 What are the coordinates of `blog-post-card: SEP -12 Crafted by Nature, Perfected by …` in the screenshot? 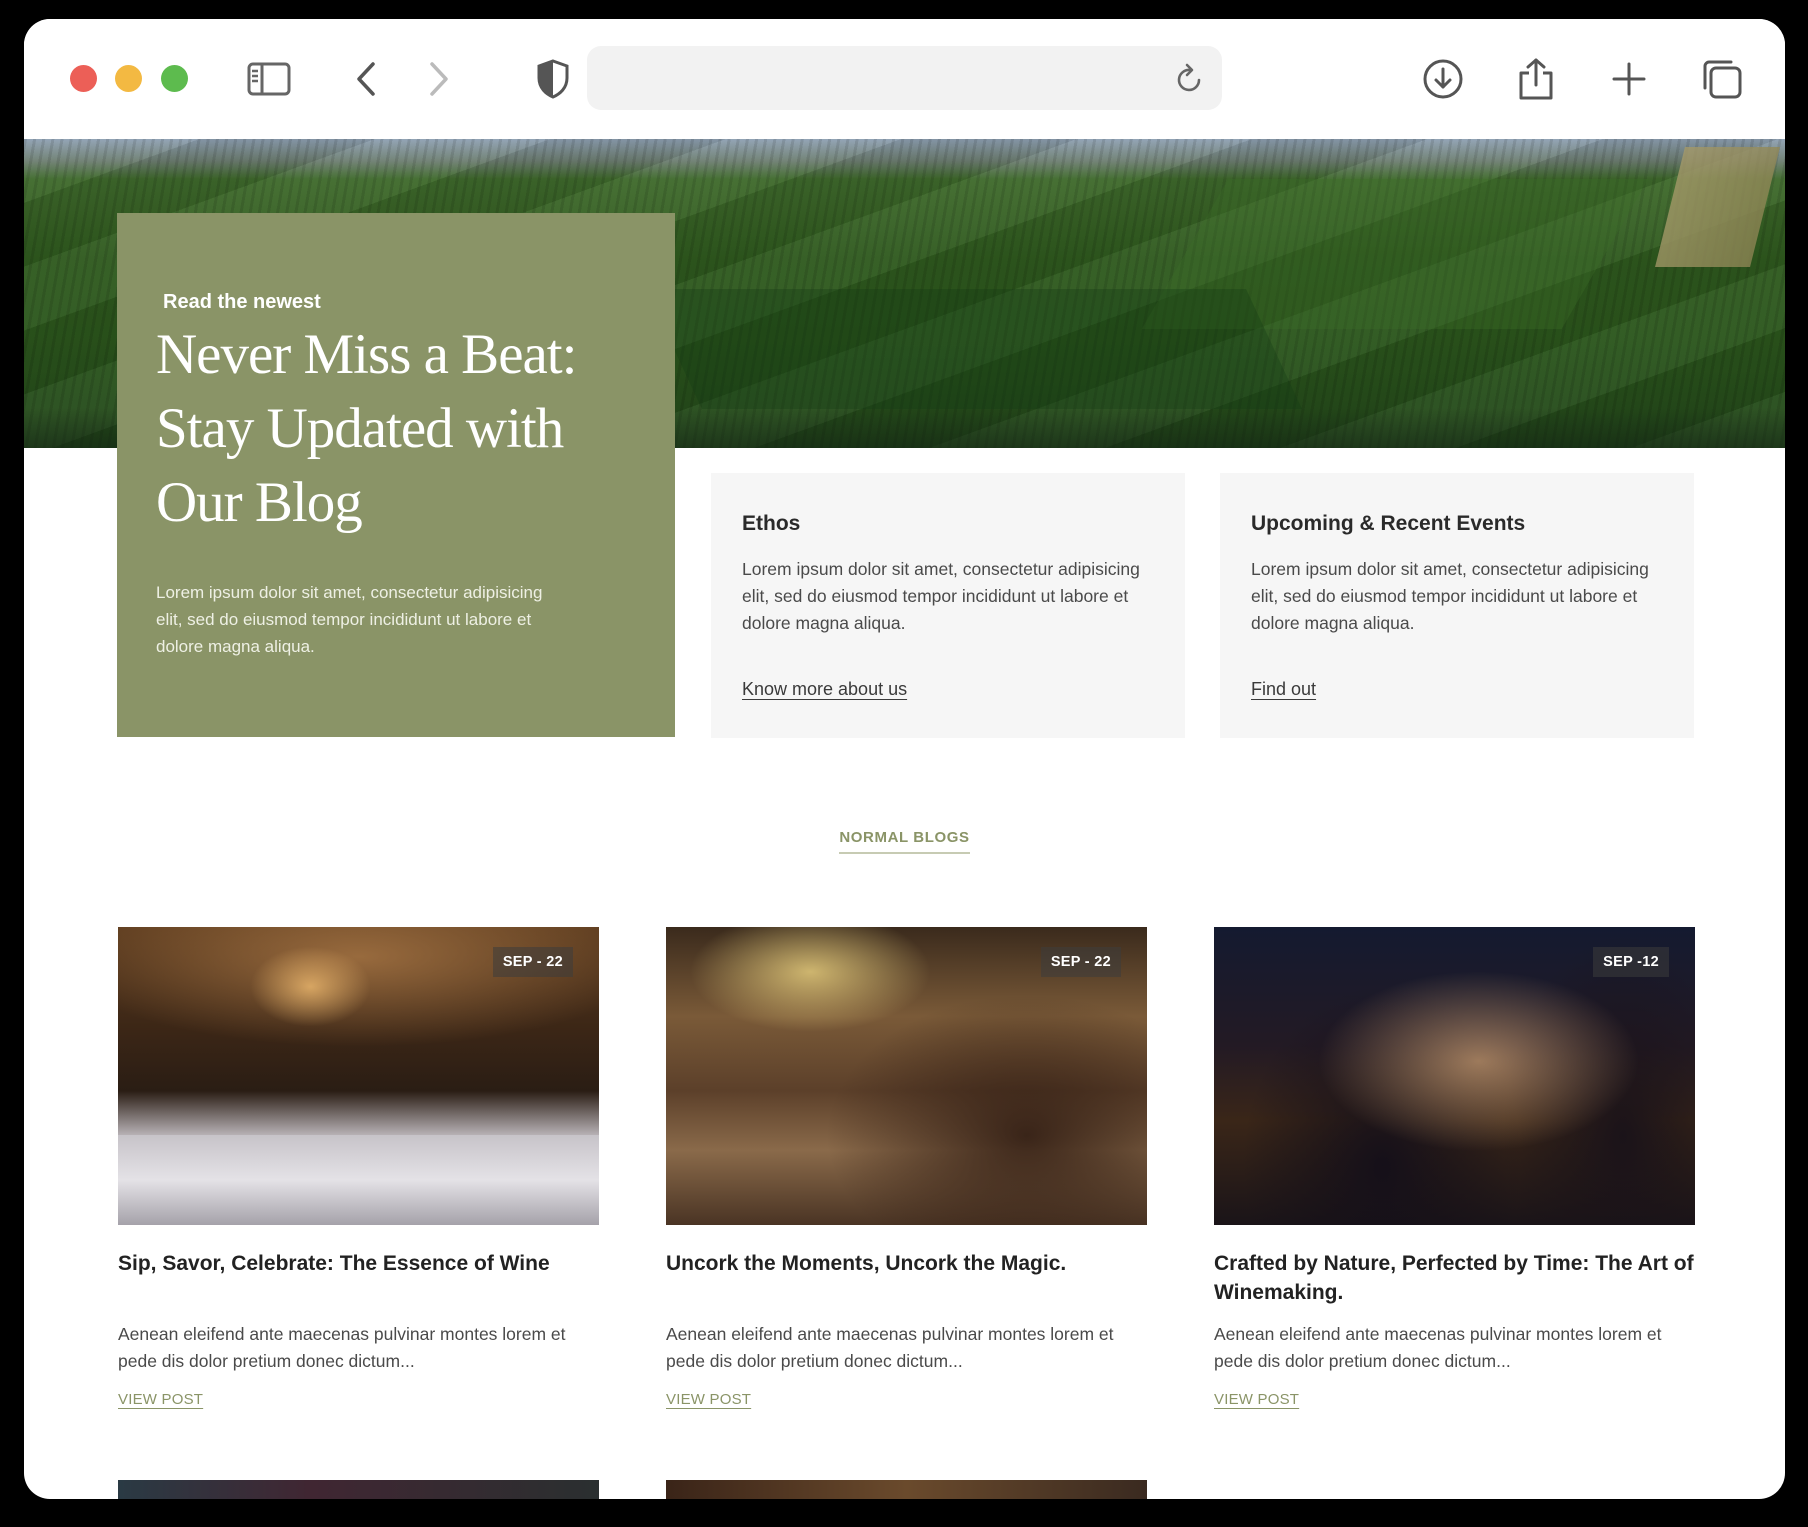 It's located at (1454, 1168).